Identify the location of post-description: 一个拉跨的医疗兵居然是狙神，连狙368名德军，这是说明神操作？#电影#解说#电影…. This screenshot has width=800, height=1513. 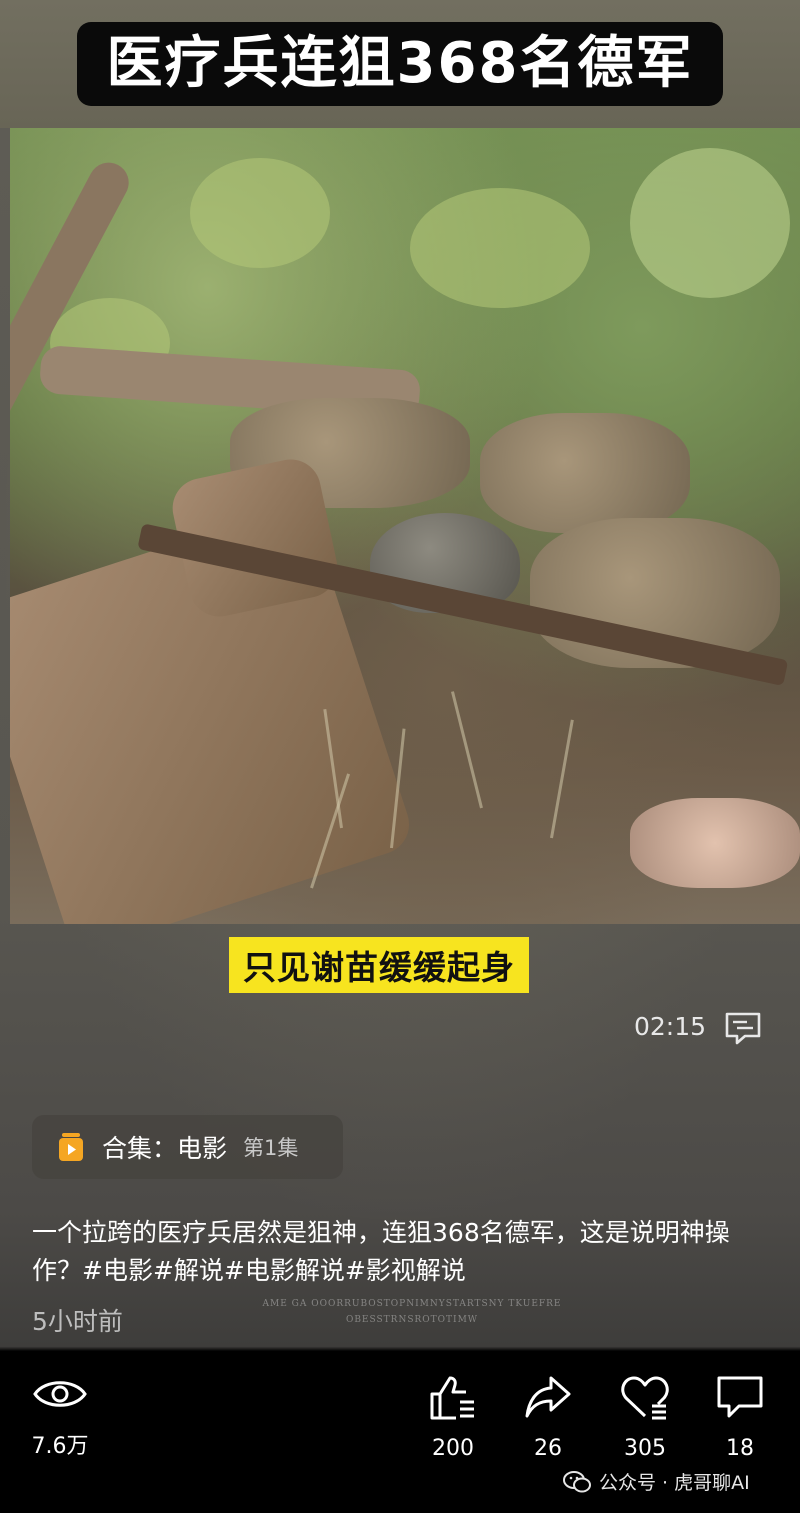
(381, 1251).